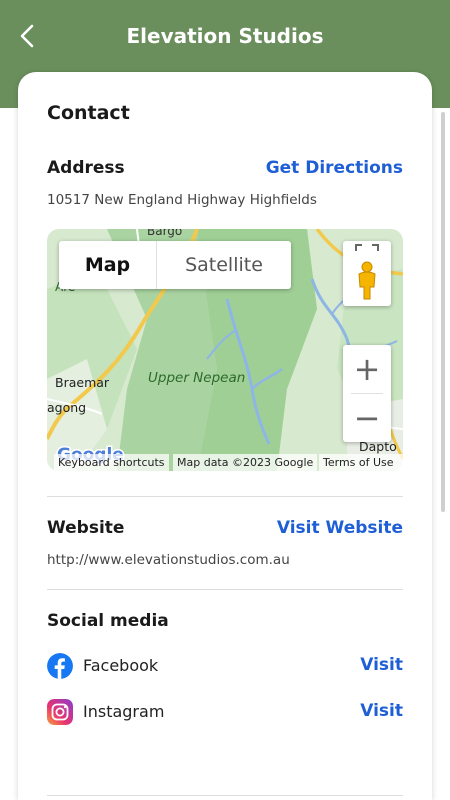  What do you see at coordinates (60, 666) in the screenshot?
I see `facebook-icon` at bounding box center [60, 666].